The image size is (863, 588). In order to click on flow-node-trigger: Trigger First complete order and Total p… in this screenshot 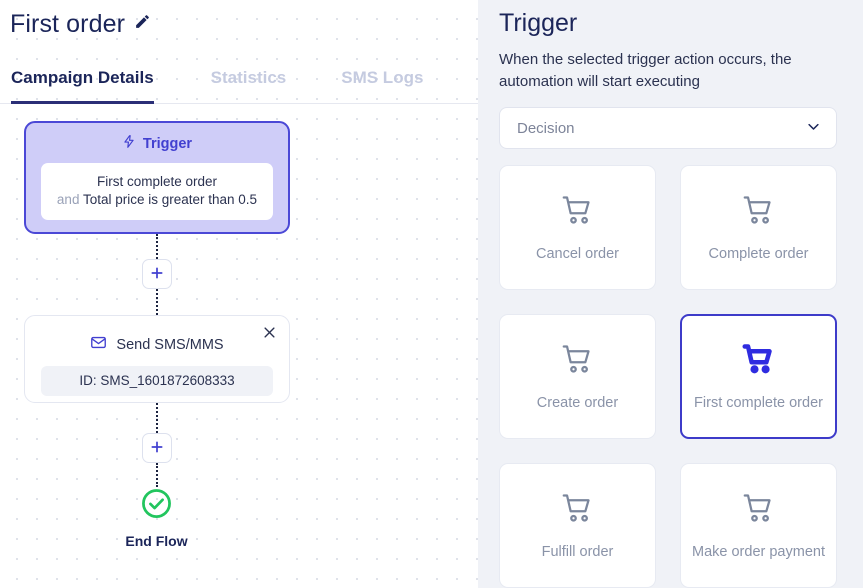, I will do `click(157, 177)`.